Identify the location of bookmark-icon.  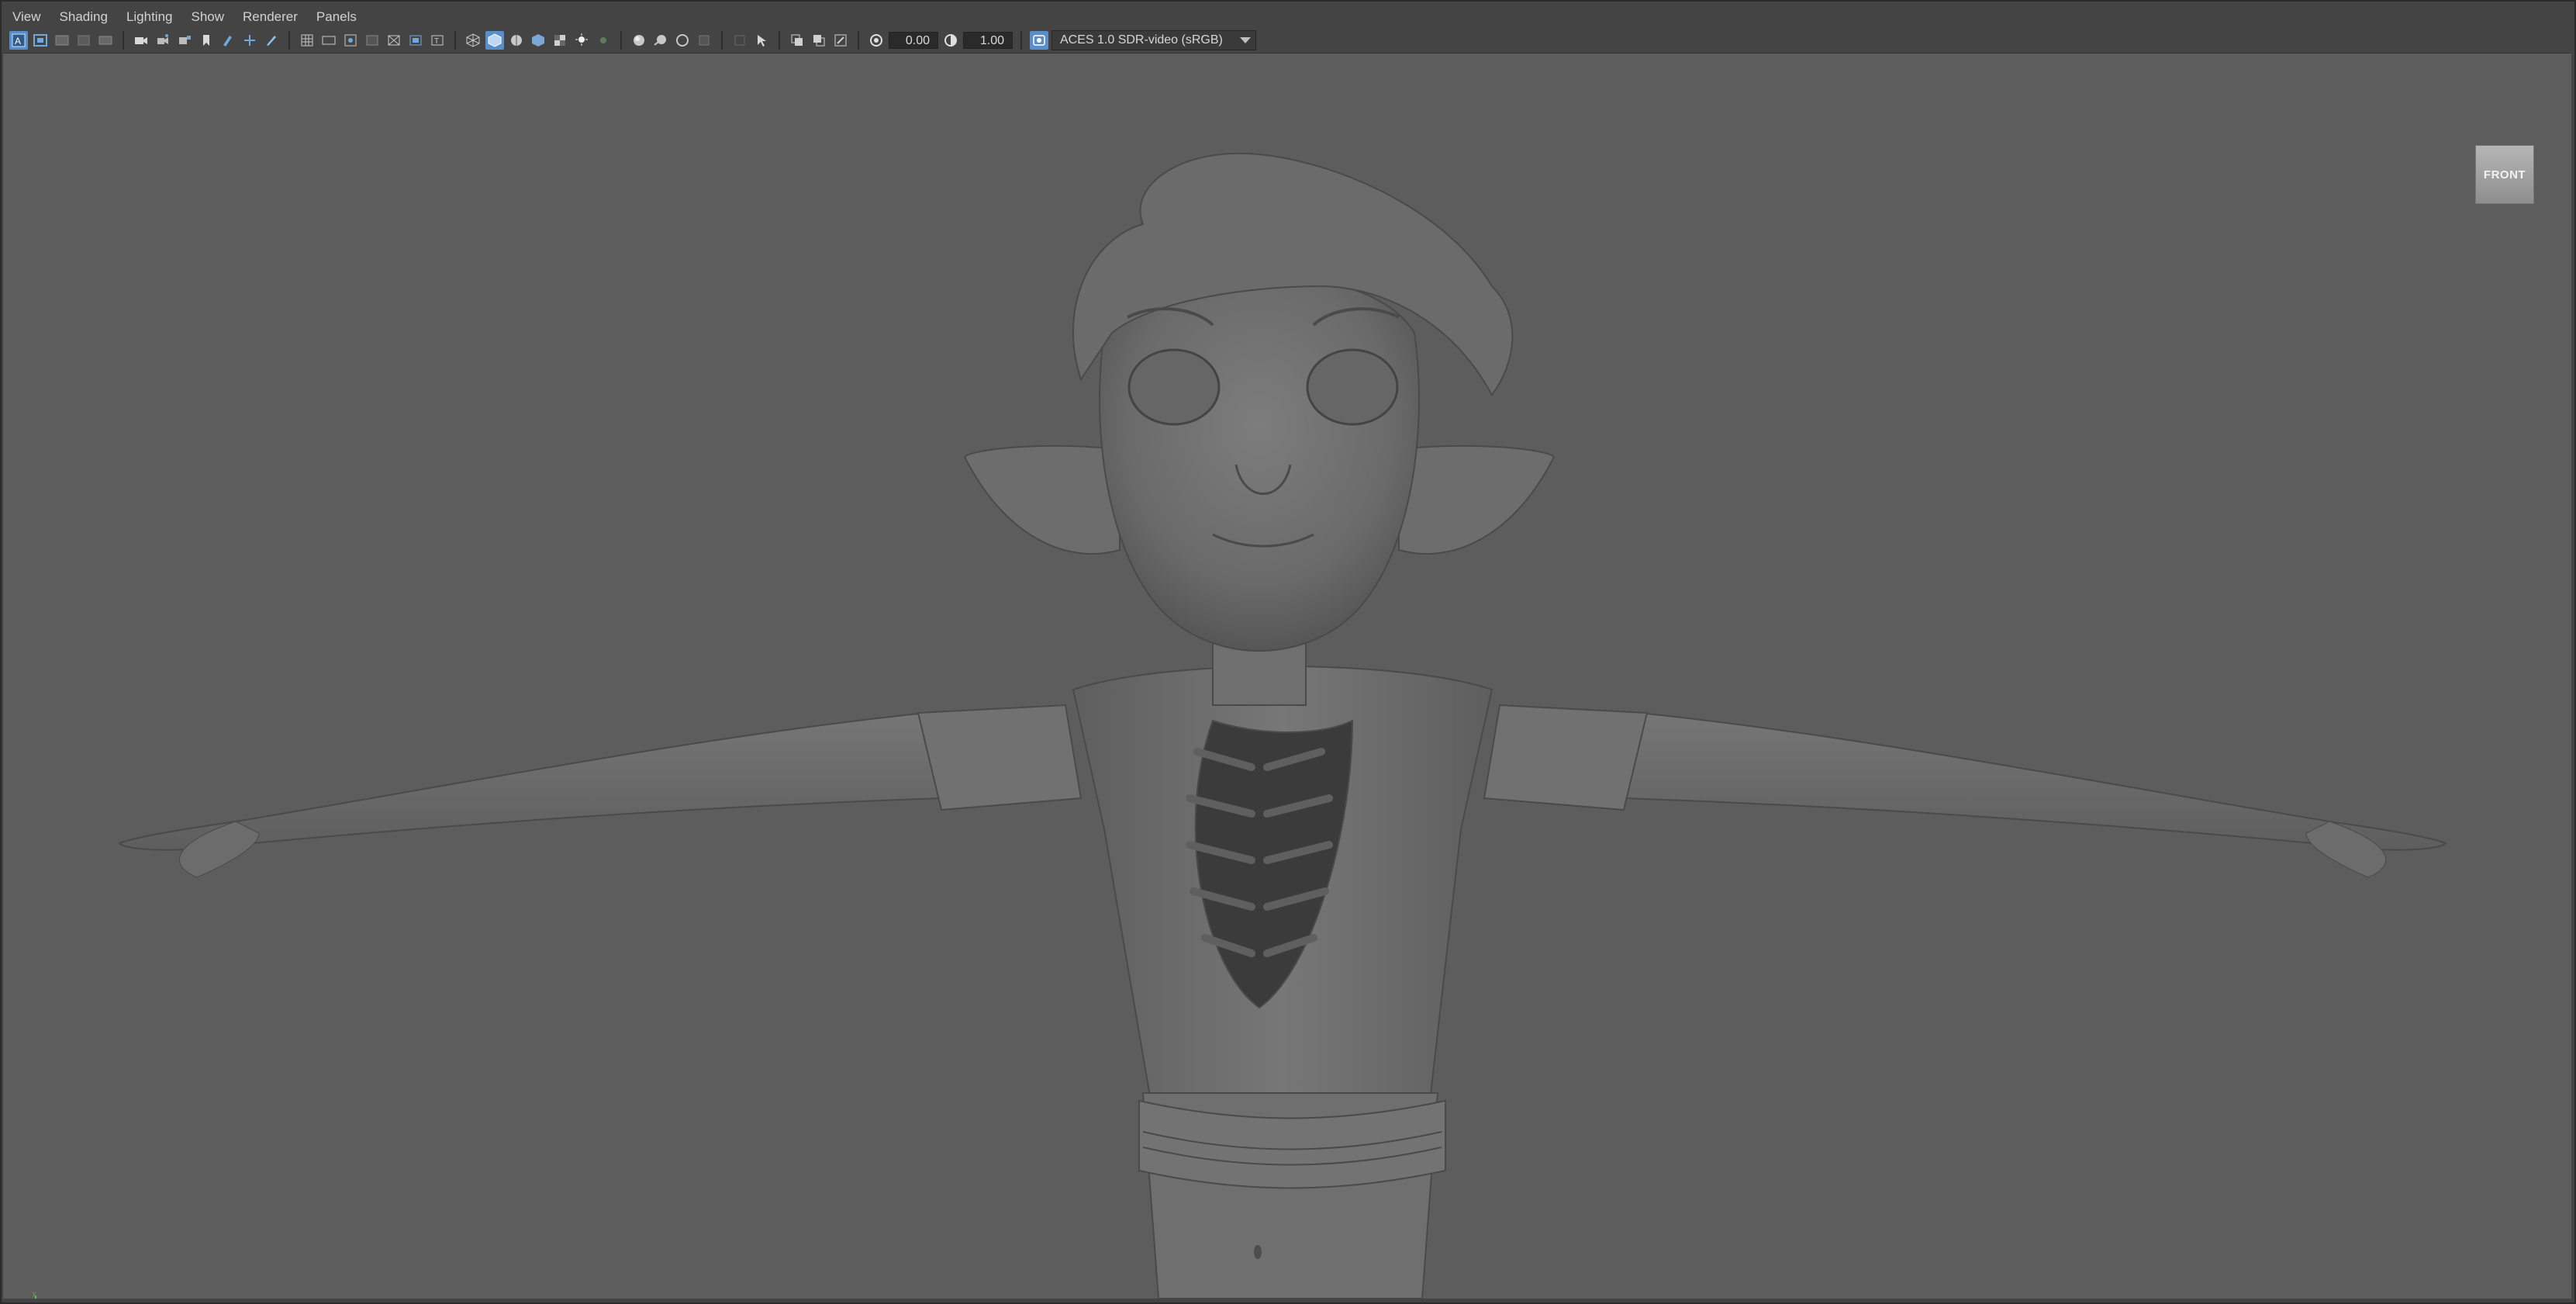
(207, 40).